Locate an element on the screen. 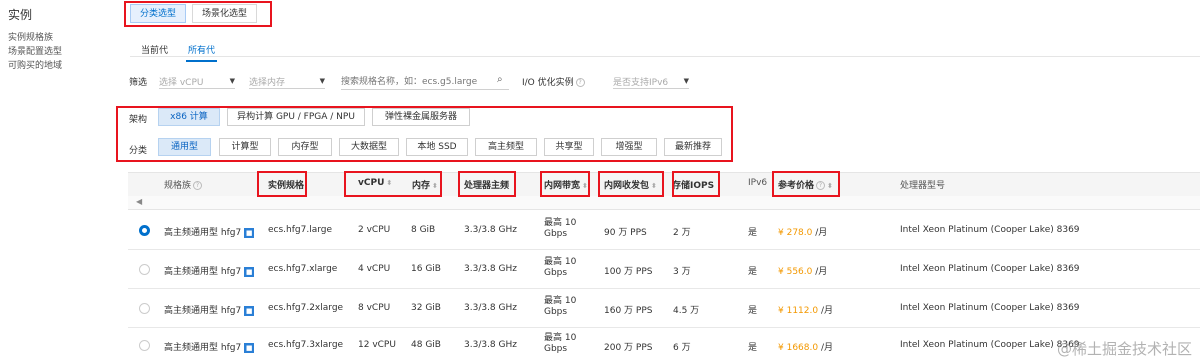  cell-memory: 48 GiB is located at coordinates (426, 345).